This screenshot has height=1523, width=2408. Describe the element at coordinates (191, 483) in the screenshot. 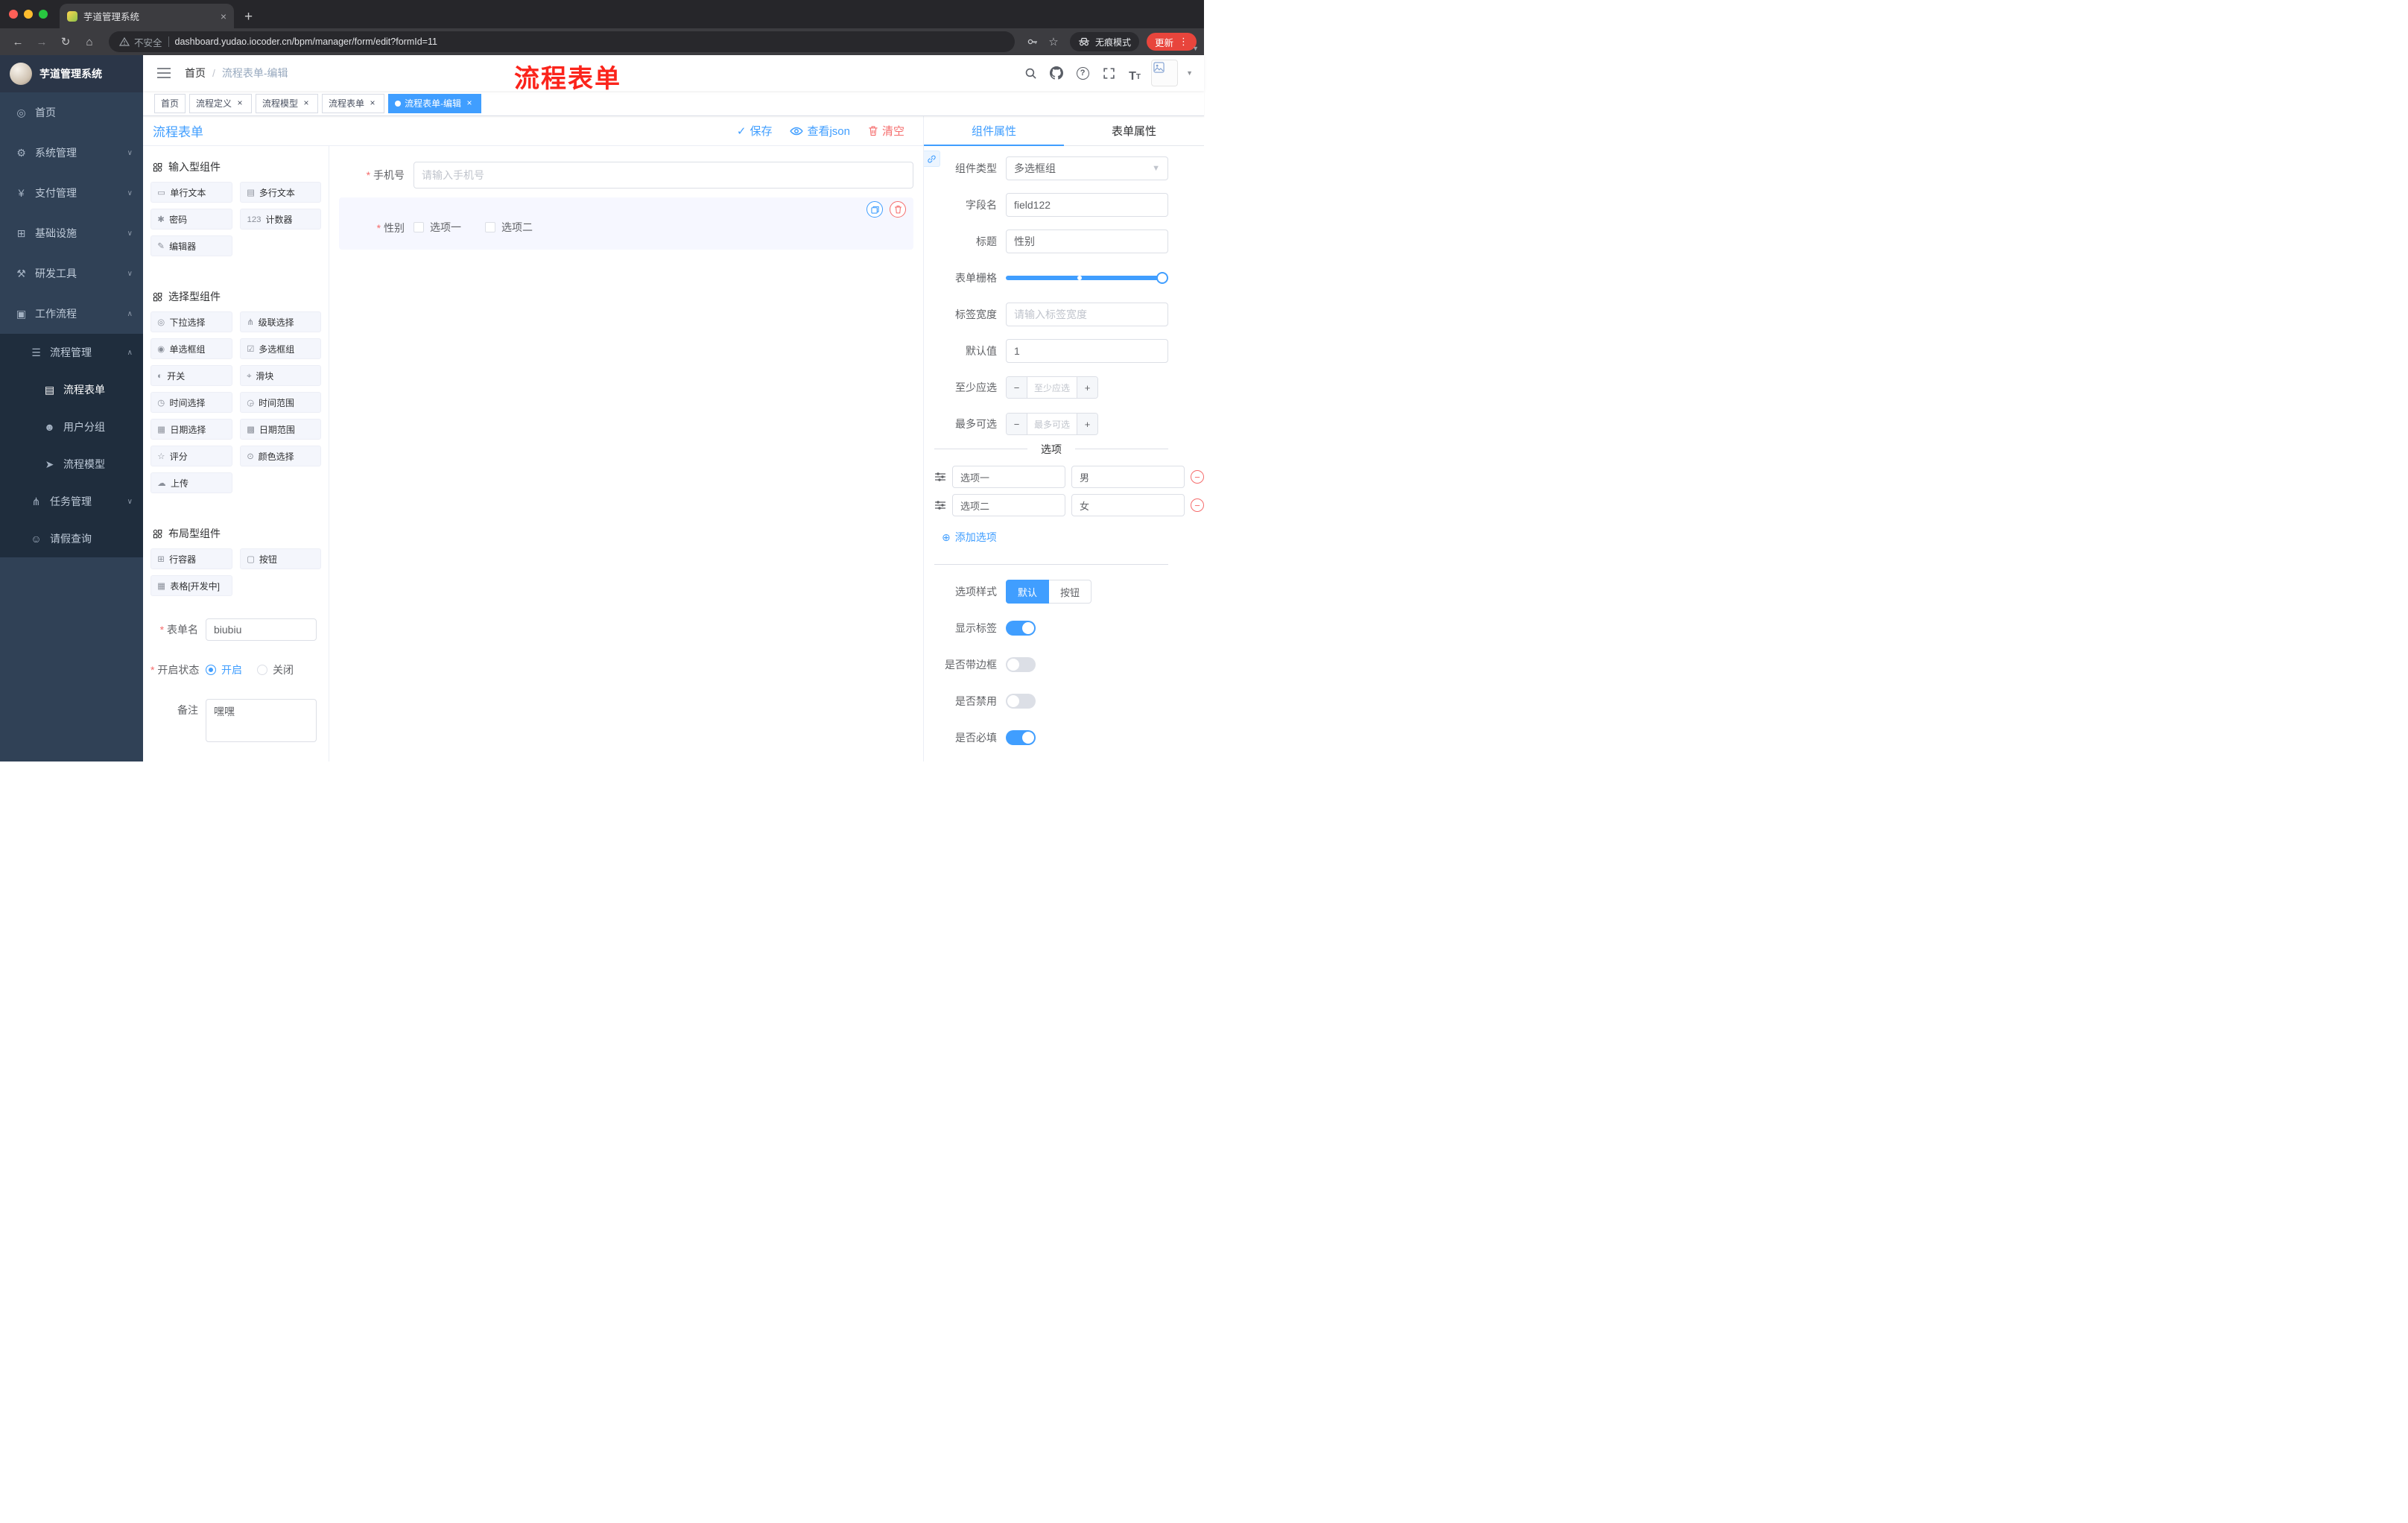

I see `palette-item: ☁ 上传` at that location.